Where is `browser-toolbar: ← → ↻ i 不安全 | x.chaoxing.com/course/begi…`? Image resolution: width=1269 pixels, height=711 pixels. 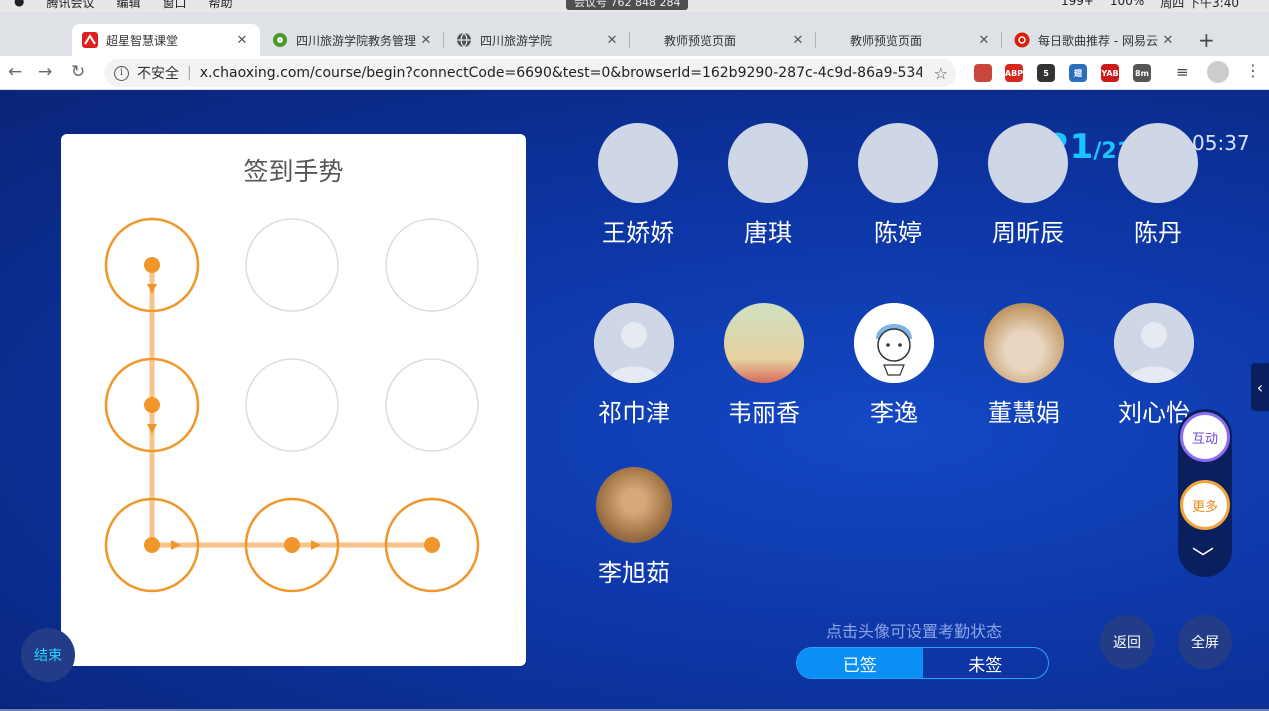
browser-toolbar: ← → ↻ i 不安全 | x.chaoxing.com/course/begi… is located at coordinates (634, 73).